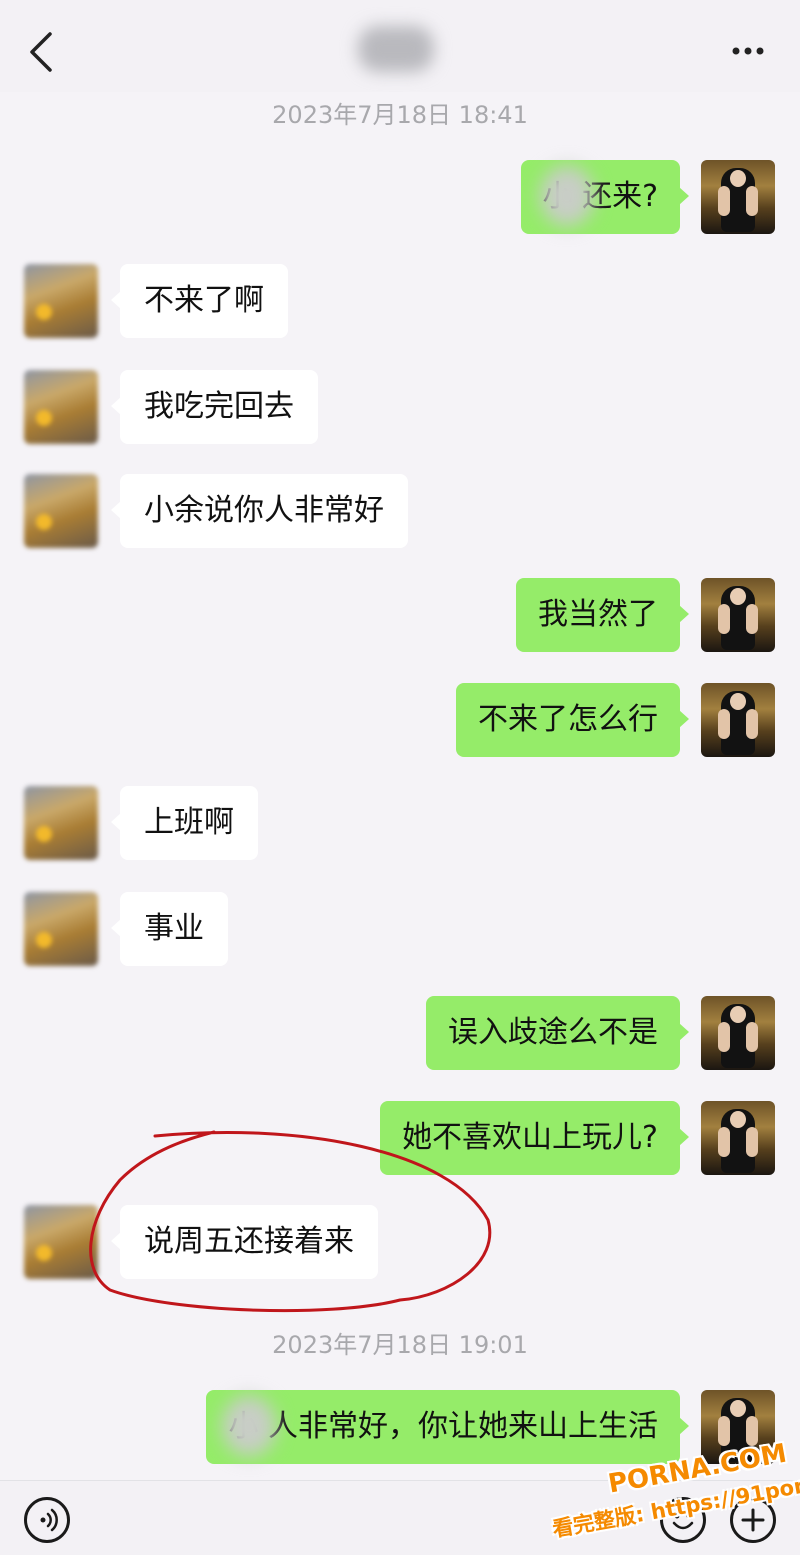 The width and height of the screenshot is (800, 1555). Describe the element at coordinates (199, 301) in the screenshot. I see `message-bubble-received: 不来了啊` at that location.